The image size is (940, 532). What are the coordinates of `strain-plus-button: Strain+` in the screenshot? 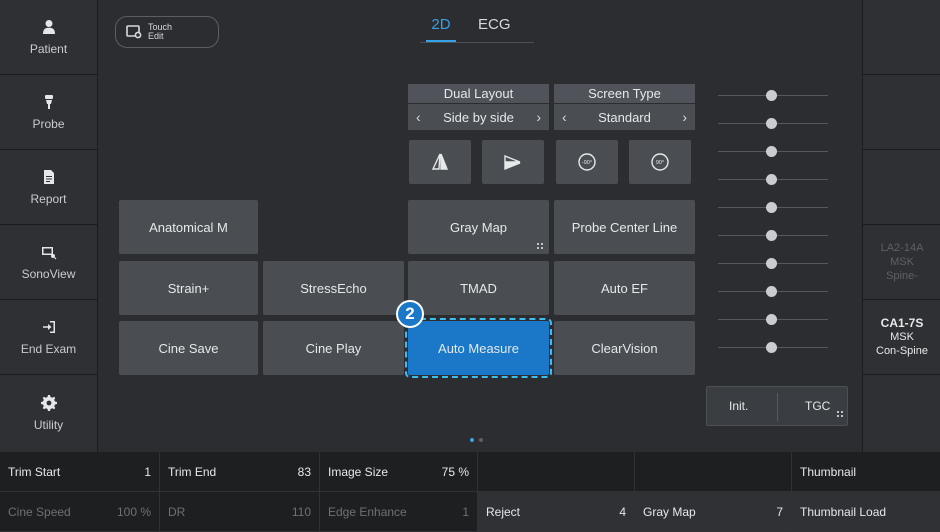 It's located at (188, 288).